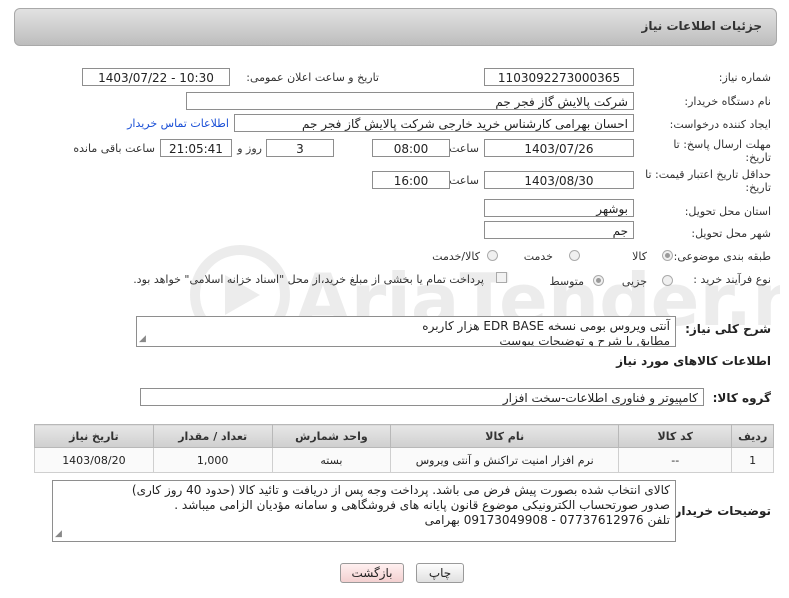 This screenshot has width=789, height=598. Describe the element at coordinates (693, 361) in the screenshot. I see `goods-section-title: اطلاعات کالاهای مورد نیاز` at that location.